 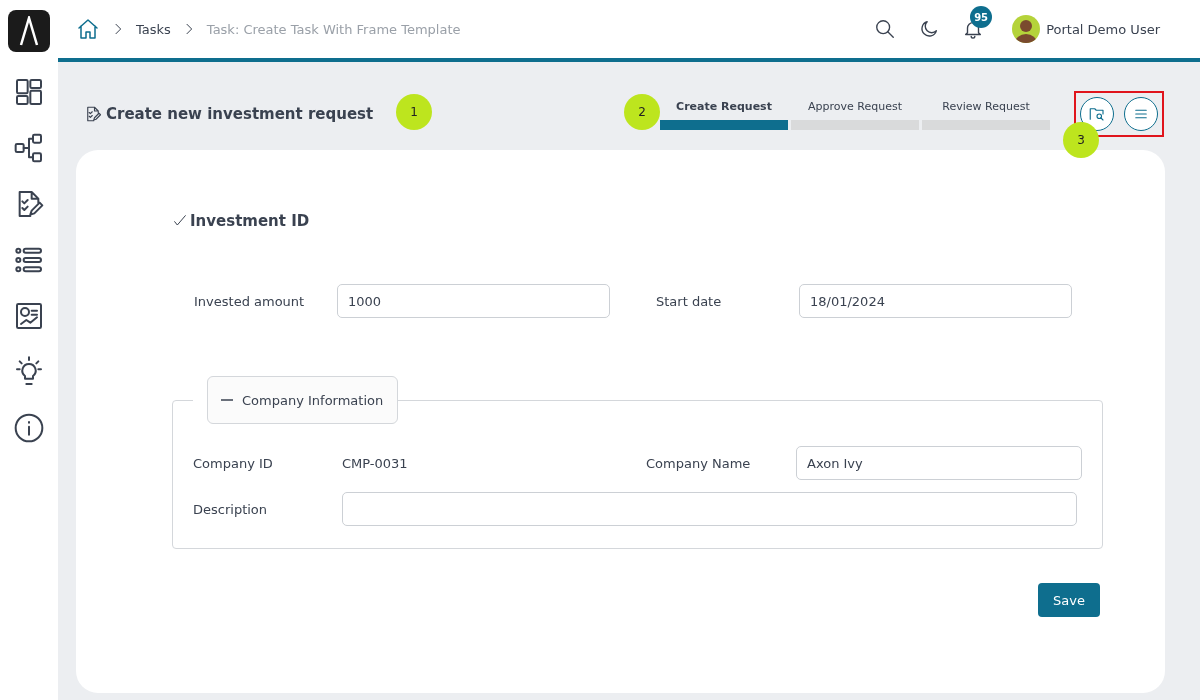 What do you see at coordinates (939, 463) in the screenshot?
I see `input-field: Axon Ivy` at bounding box center [939, 463].